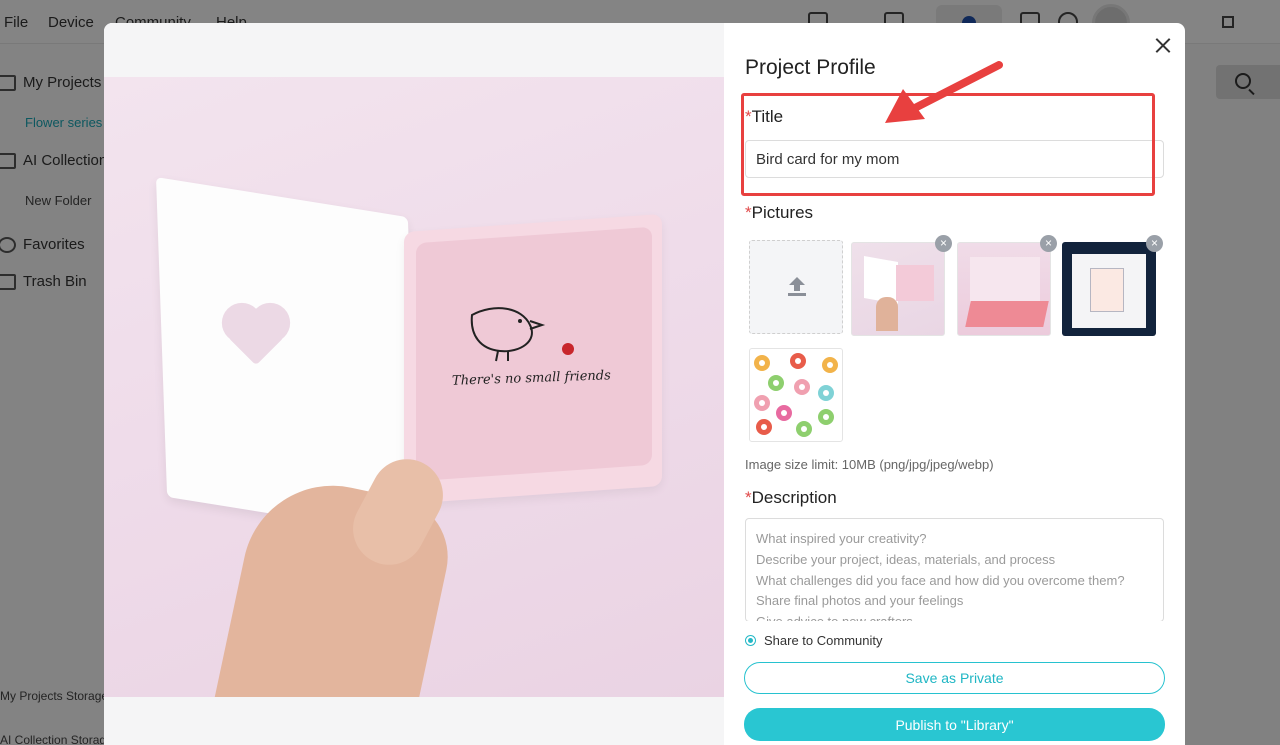 The width and height of the screenshot is (1280, 745). I want to click on annotation-arrow-icon, so click(944, 92).